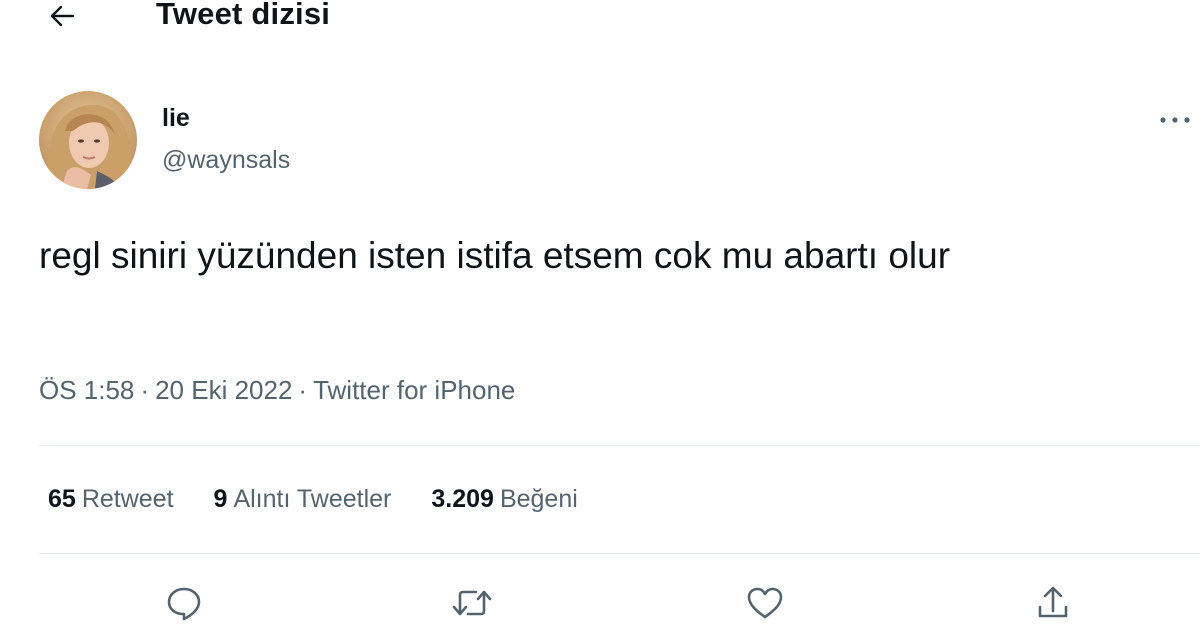 Image resolution: width=1200 pixels, height=630 pixels. I want to click on reply-button, so click(184, 603).